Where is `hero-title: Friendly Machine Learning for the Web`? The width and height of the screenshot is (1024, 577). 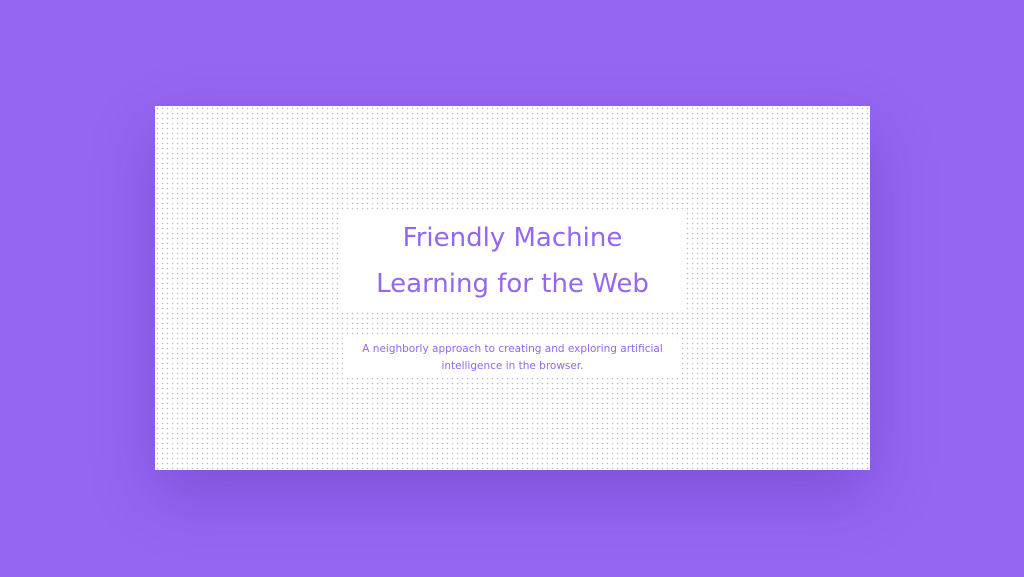
hero-title: Friendly Machine Learning for the Web is located at coordinates (512, 261).